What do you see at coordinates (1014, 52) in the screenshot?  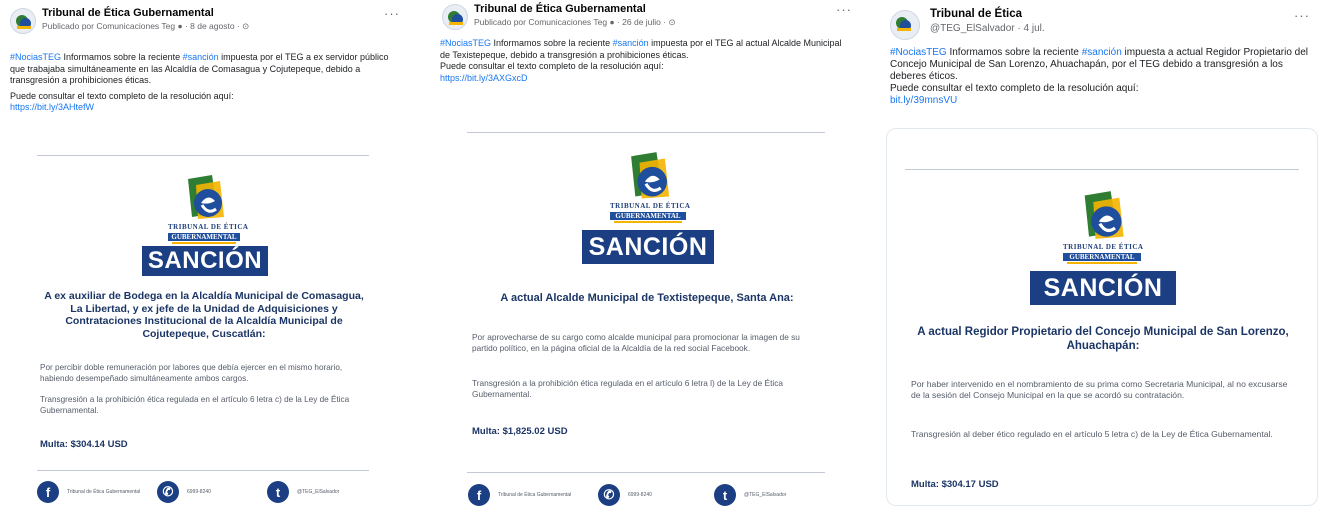 I see `tweet-text-part: Informamos sobre la reciente` at bounding box center [1014, 52].